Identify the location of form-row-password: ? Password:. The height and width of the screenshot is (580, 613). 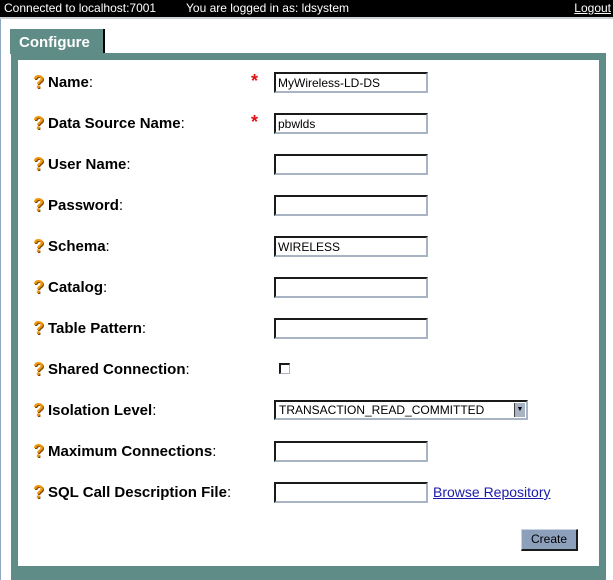
(308, 207).